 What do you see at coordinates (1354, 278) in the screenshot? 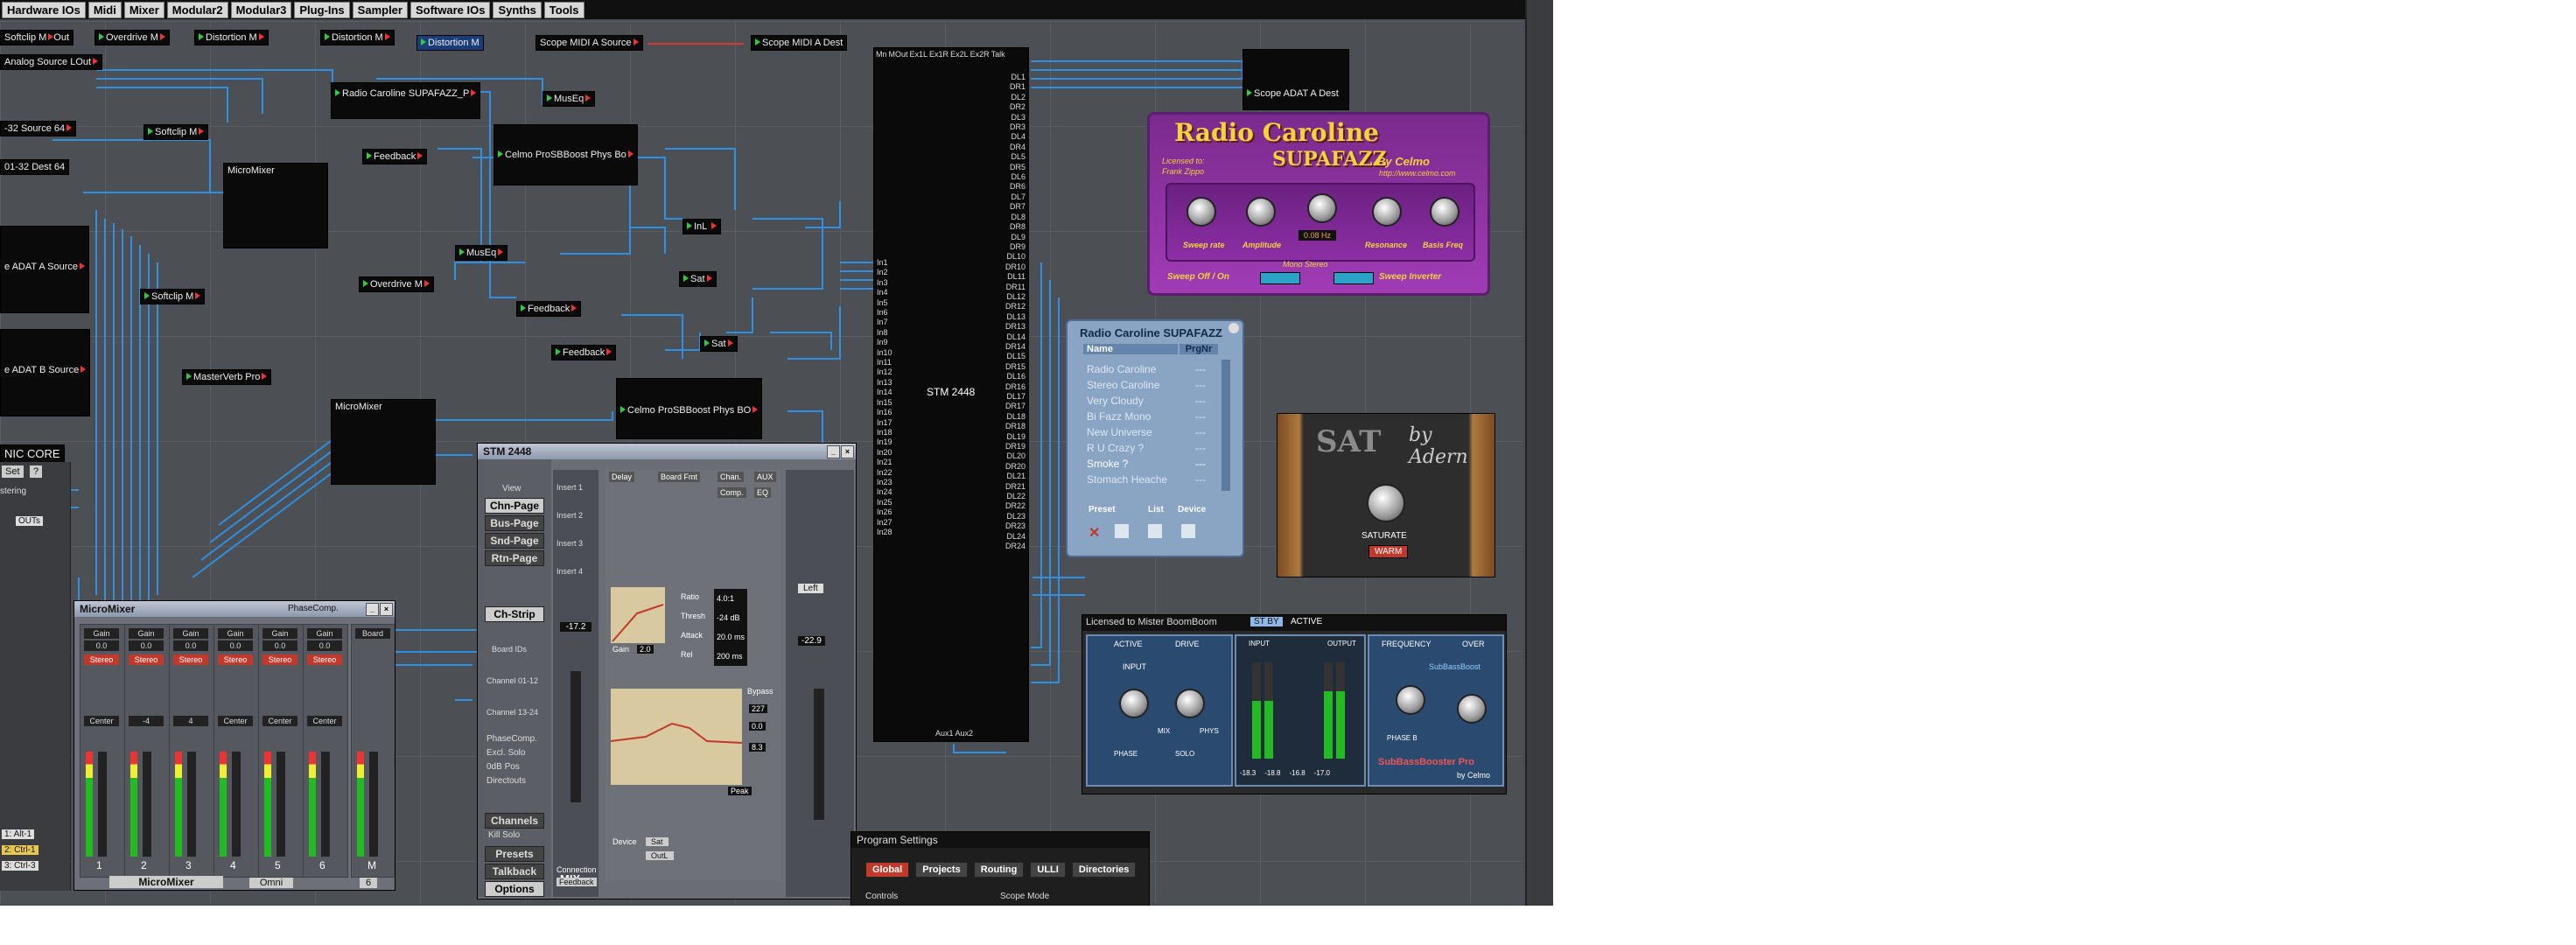
I see `sweep-inverter-button` at bounding box center [1354, 278].